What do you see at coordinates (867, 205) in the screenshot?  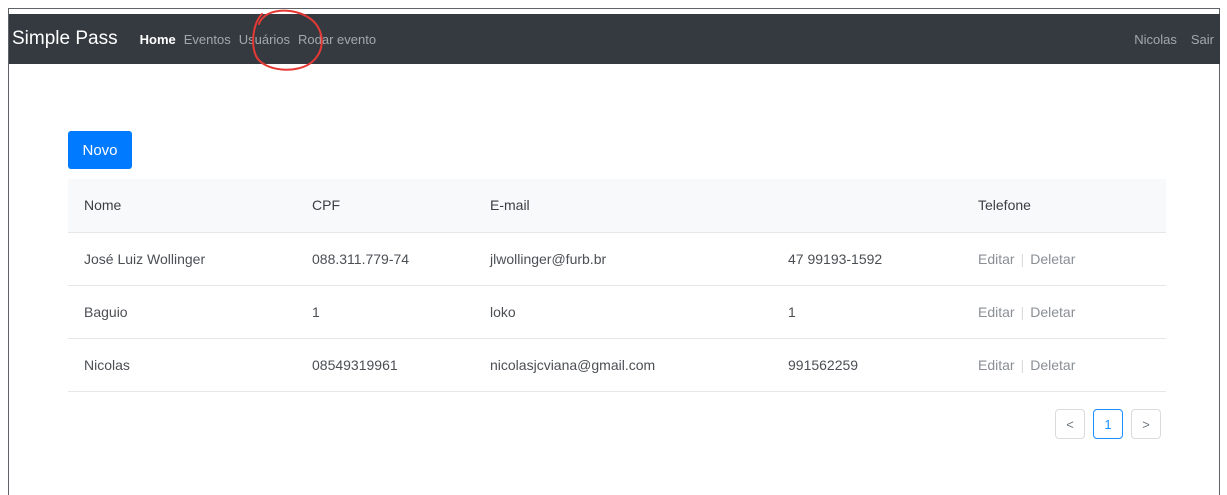 I see `column-header-blank` at bounding box center [867, 205].